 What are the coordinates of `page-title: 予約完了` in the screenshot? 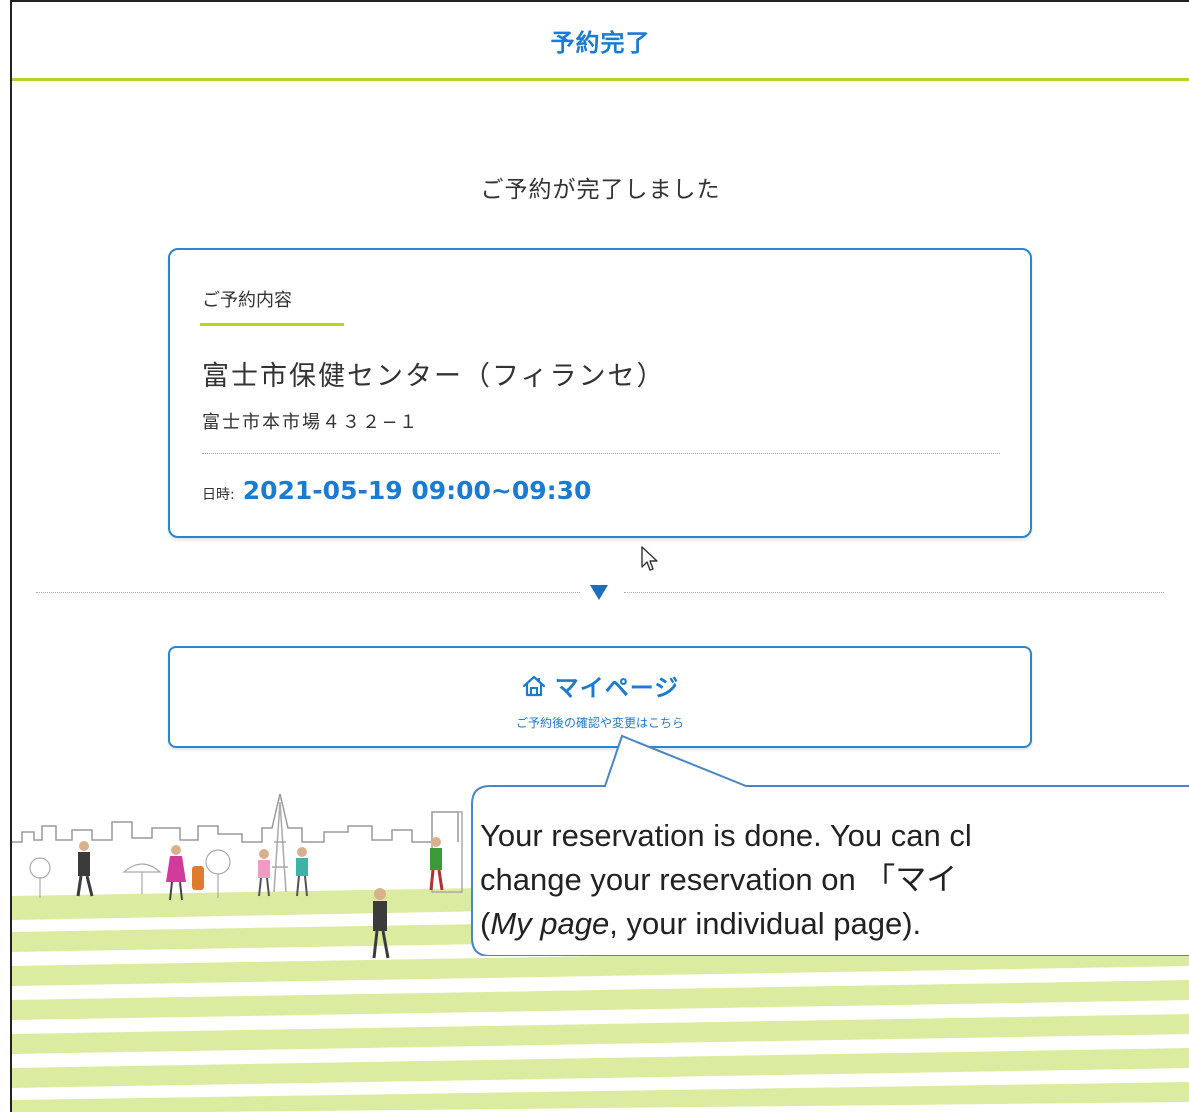 It's located at (600, 42).